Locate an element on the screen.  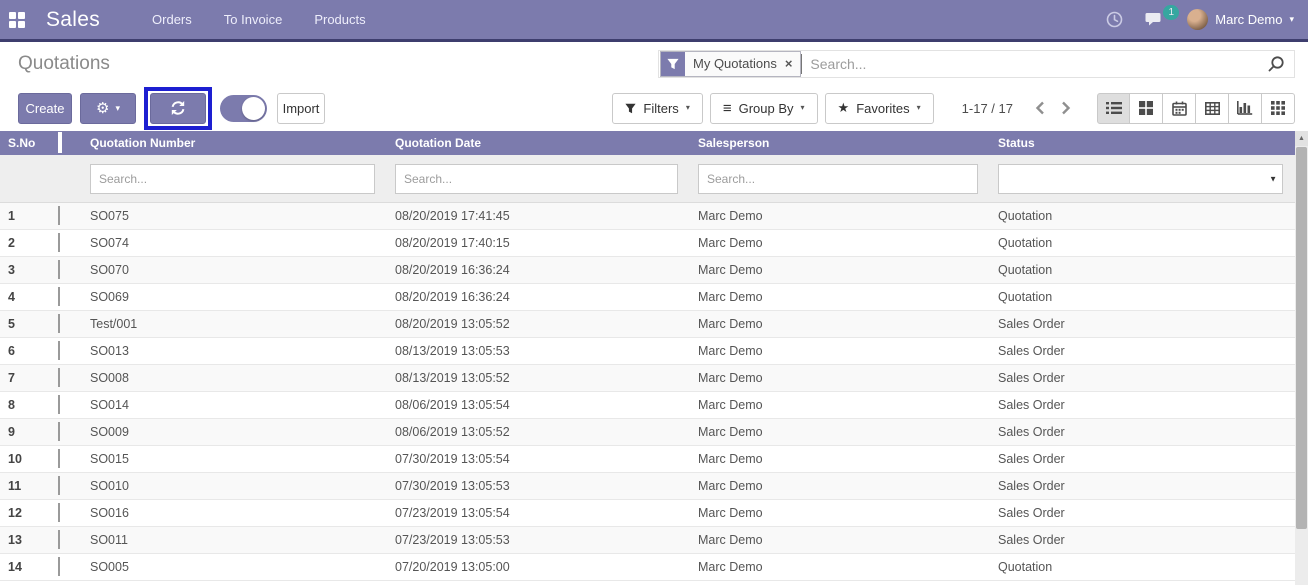
row-quotation-number: SO015 is located at coordinates (109, 459).